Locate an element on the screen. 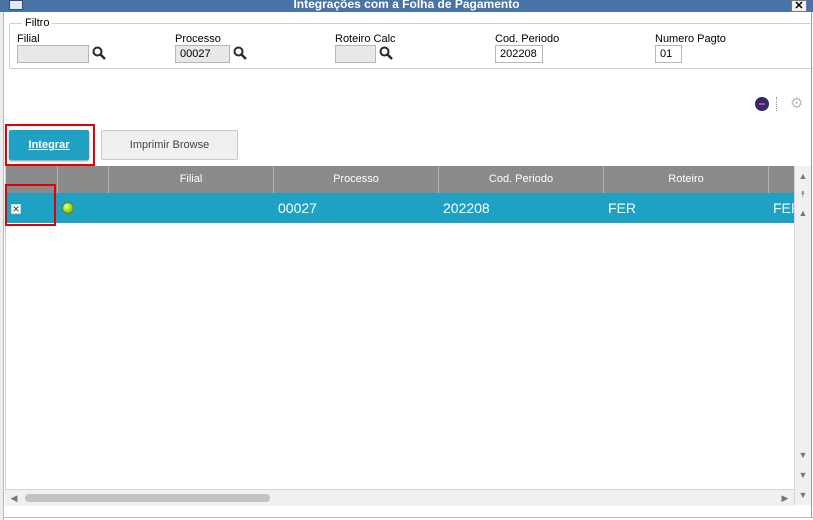 The width and height of the screenshot is (813, 520). cod-periodo-field: 202208 is located at coordinates (519, 54).